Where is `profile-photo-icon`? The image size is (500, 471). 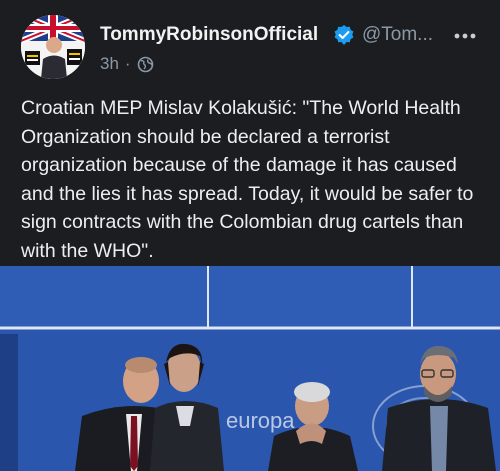 profile-photo-icon is located at coordinates (53, 47).